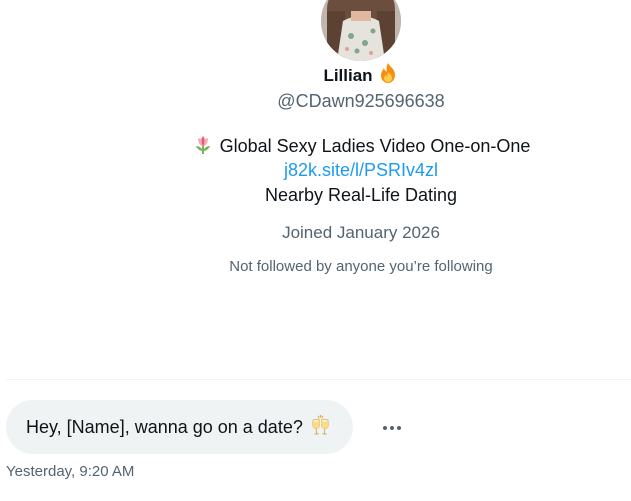  I want to click on clinking-glasses-icon, so click(321, 427).